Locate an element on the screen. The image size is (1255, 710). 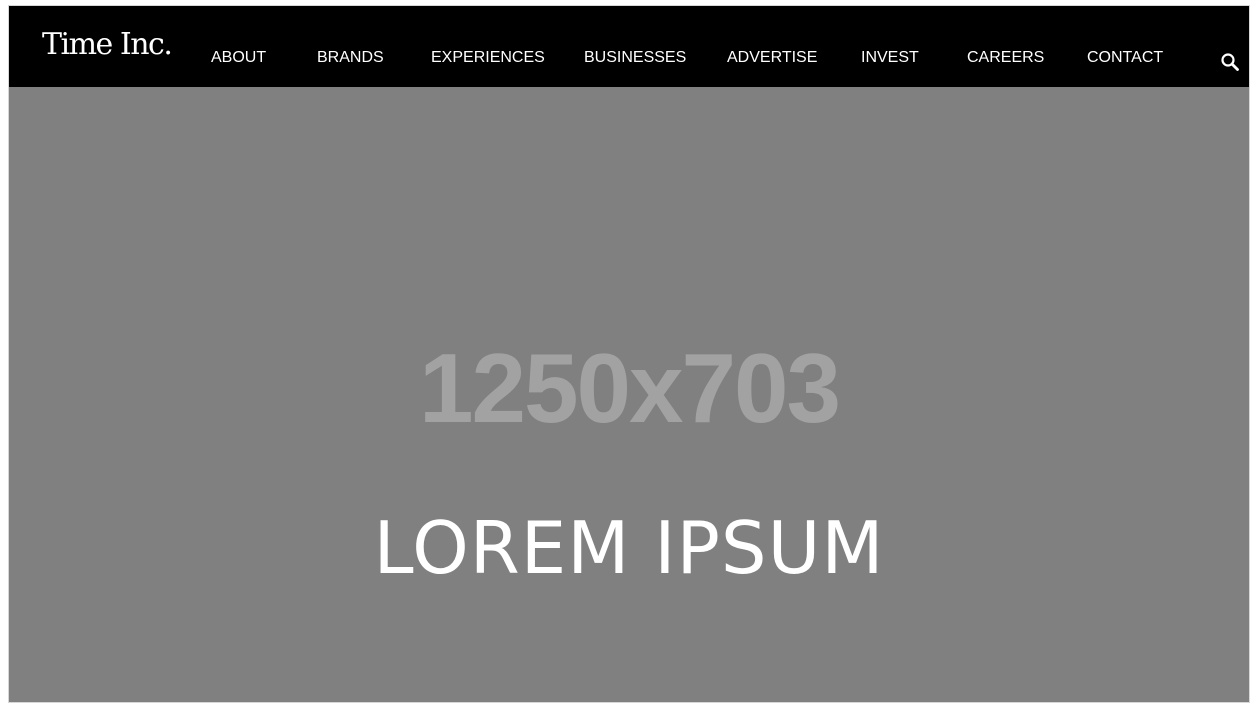
nav-item-careers: CAREERS is located at coordinates (1005, 58).